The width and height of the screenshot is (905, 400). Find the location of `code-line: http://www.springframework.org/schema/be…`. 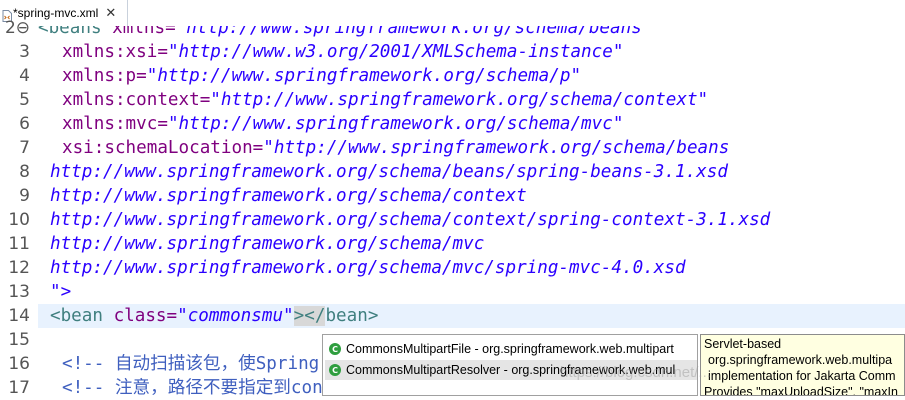

code-line: http://www.springframework.org/schema/be… is located at coordinates (389, 172).